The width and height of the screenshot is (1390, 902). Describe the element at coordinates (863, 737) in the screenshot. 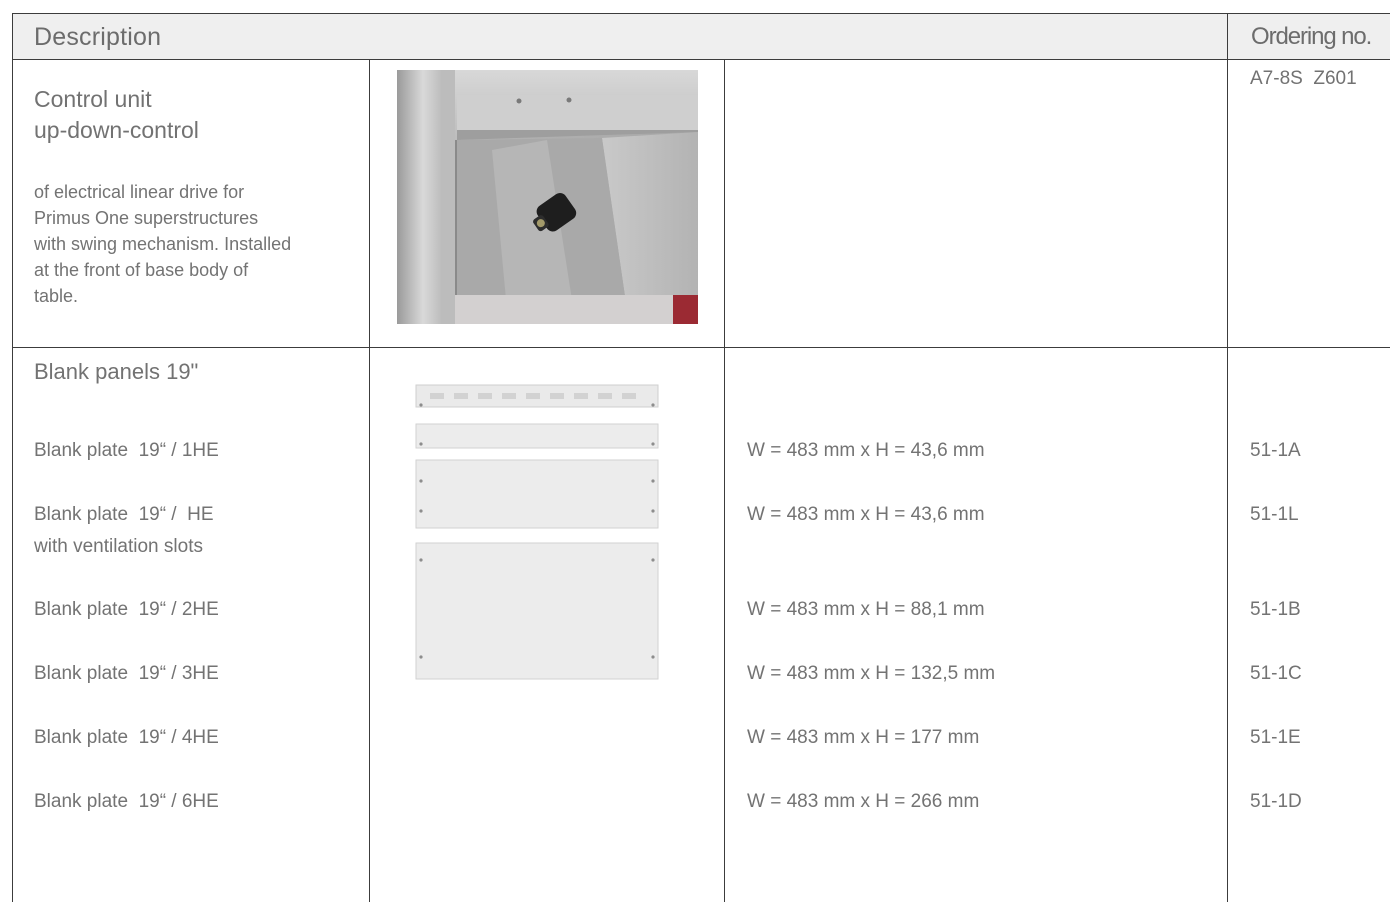

I see `blank-plate-dims: W = 483 mm x H = 177 mm` at that location.